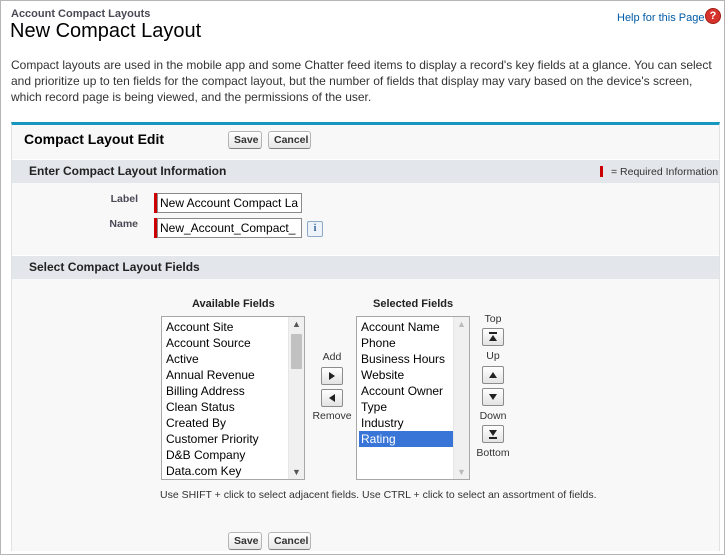  I want to click on list-item: Account Owner, so click(406, 391).